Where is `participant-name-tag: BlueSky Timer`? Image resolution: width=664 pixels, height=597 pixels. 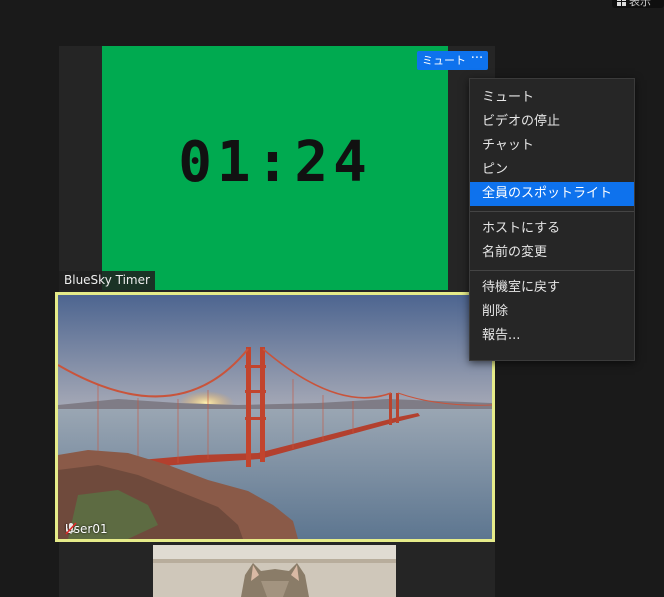
participant-name-tag: BlueSky Timer is located at coordinates (107, 280).